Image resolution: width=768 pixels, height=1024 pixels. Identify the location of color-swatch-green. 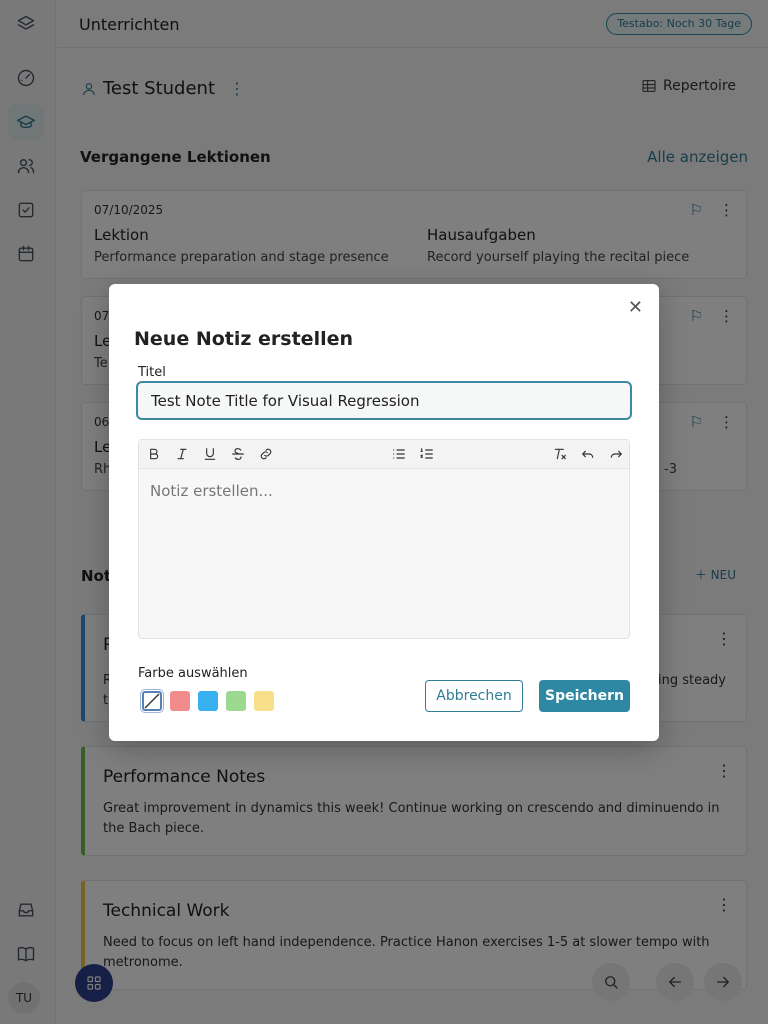
(236, 701).